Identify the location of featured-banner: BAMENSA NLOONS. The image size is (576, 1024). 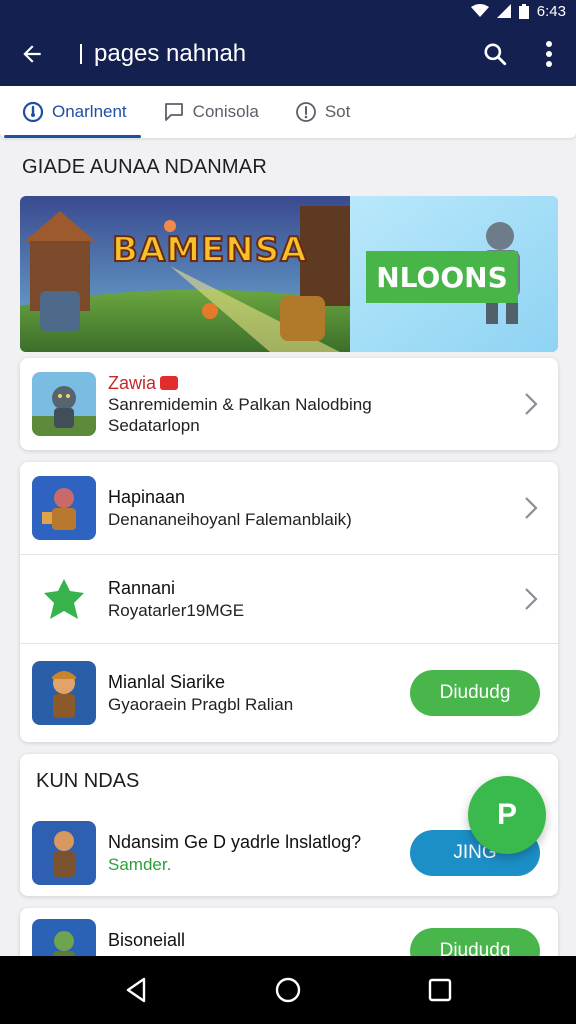
(289, 274).